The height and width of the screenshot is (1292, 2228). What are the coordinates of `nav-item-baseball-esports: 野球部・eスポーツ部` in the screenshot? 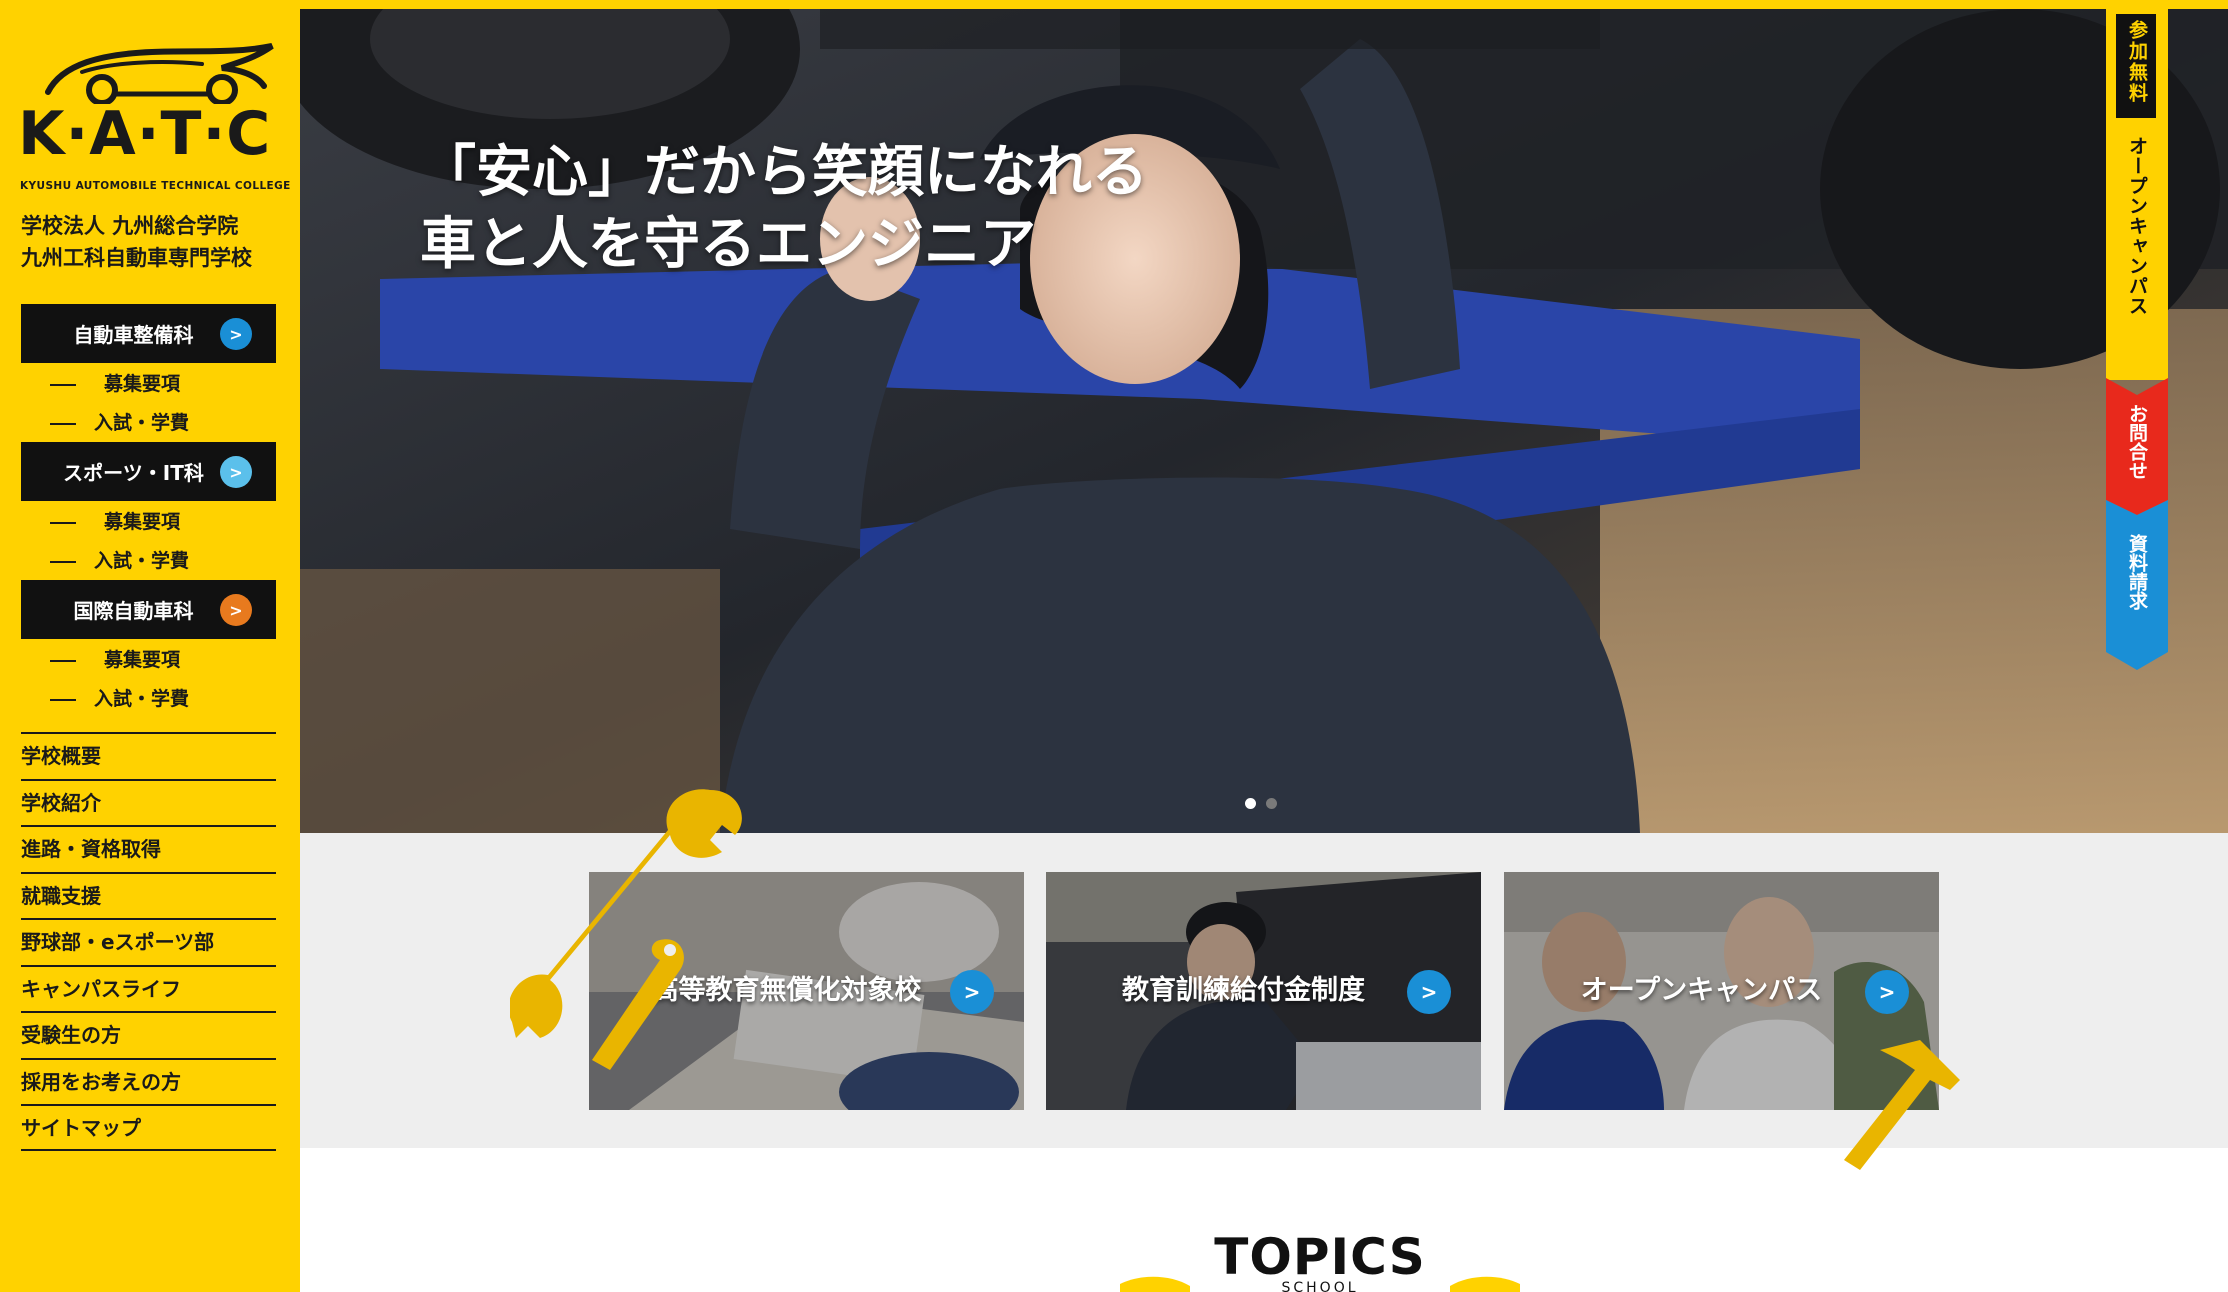 It's located at (148, 941).